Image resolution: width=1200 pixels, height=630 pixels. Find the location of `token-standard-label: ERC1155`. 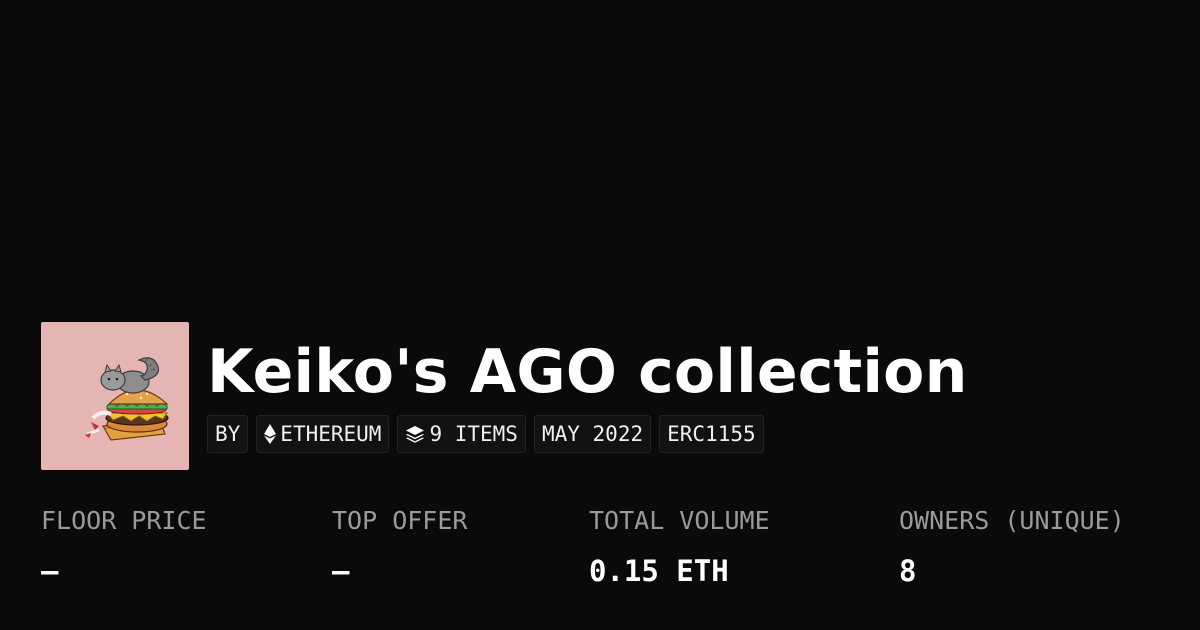

token-standard-label: ERC1155 is located at coordinates (711, 434).